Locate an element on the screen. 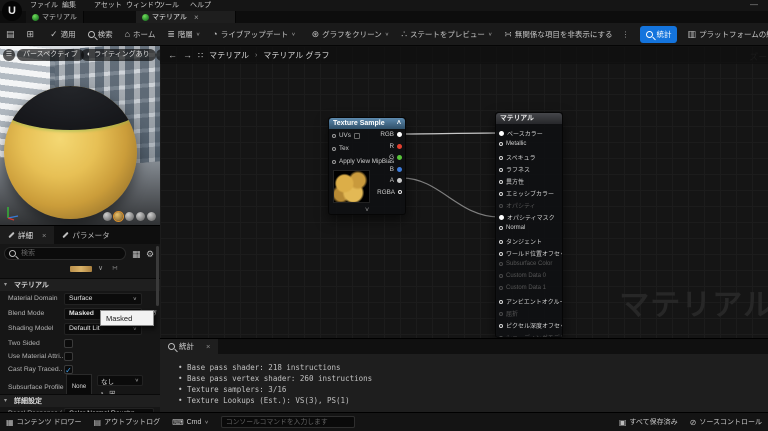 The width and height of the screenshot is (768, 431). uv-index-box is located at coordinates (356, 135).